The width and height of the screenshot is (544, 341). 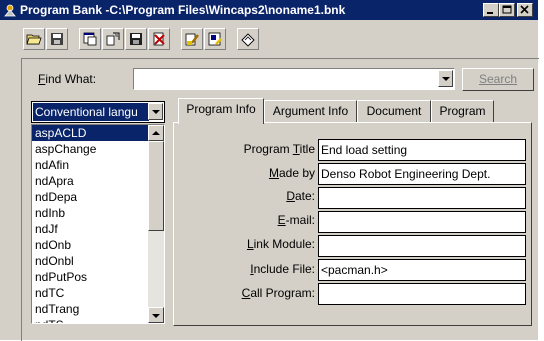 What do you see at coordinates (282, 269) in the screenshot?
I see `include-file-label: Include File:` at bounding box center [282, 269].